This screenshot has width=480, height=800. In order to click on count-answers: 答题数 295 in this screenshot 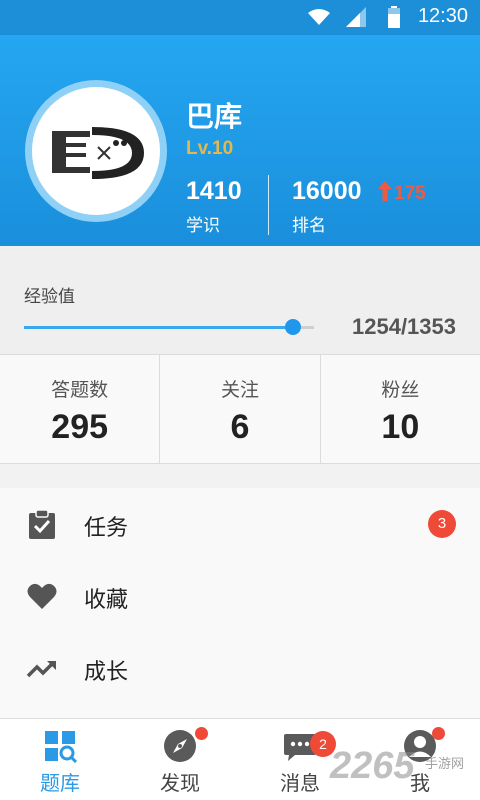, I will do `click(80, 409)`.